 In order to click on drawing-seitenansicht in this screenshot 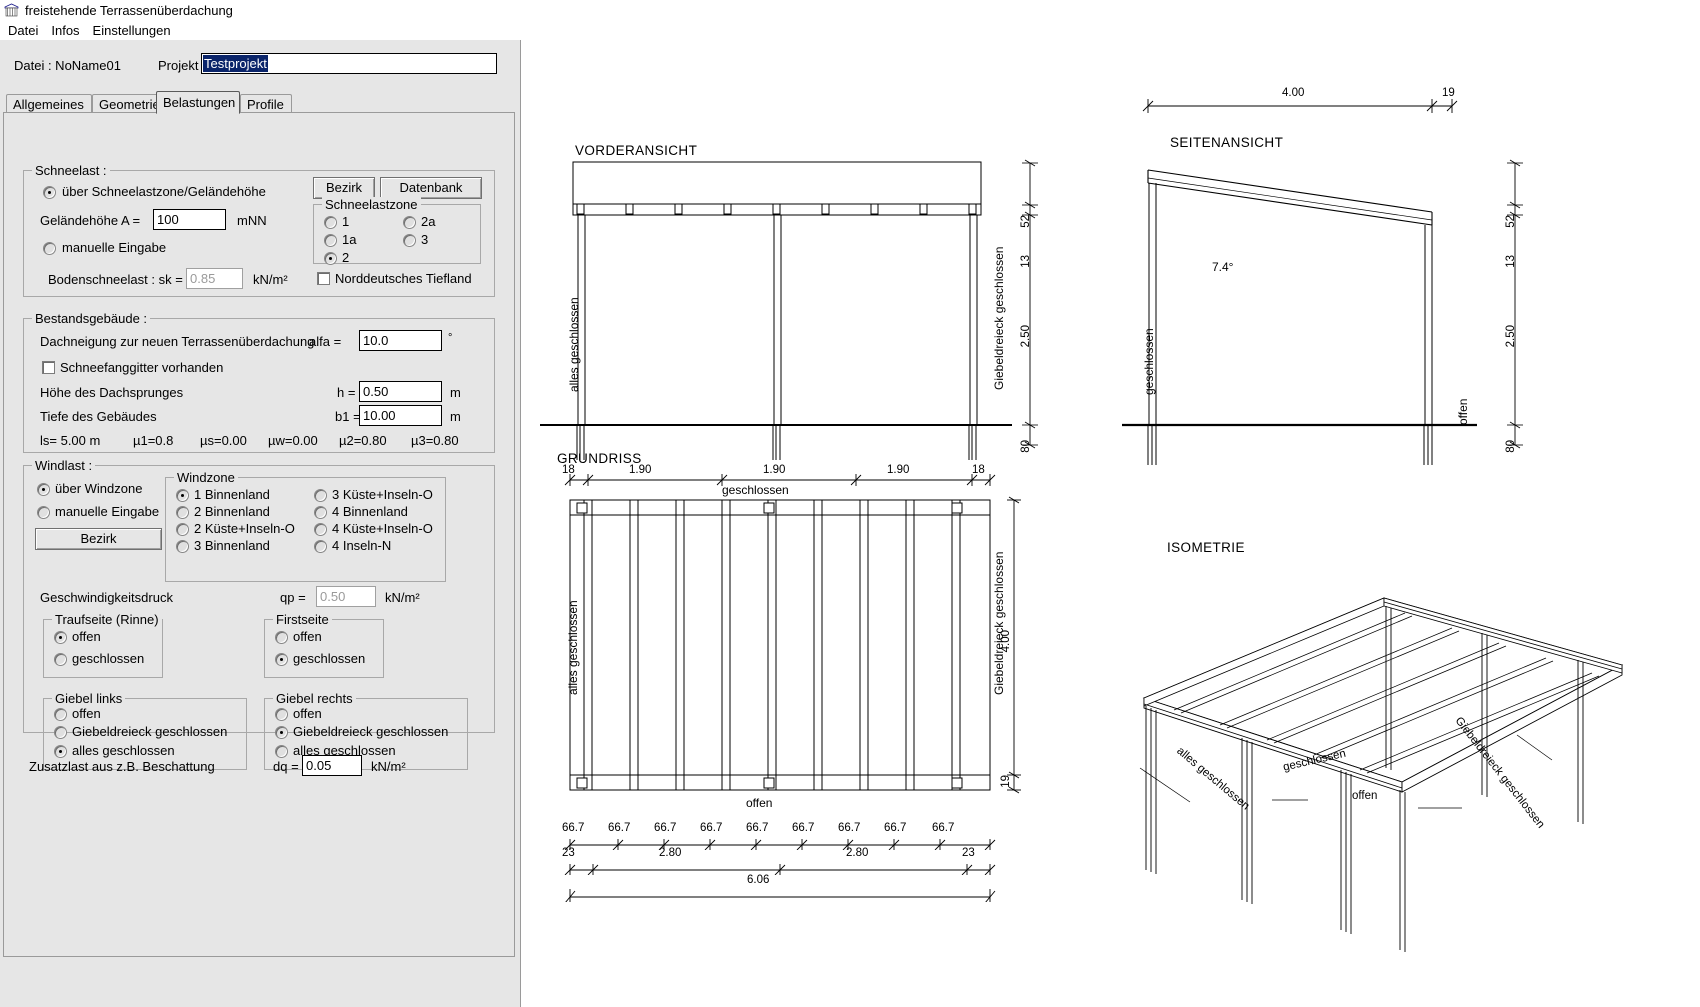, I will do `click(1299, 317)`.